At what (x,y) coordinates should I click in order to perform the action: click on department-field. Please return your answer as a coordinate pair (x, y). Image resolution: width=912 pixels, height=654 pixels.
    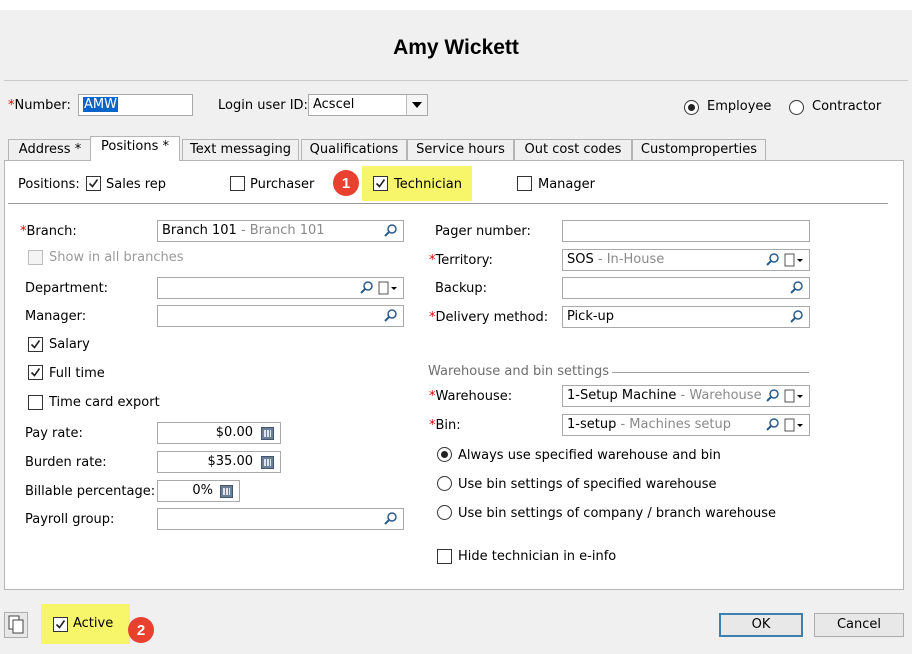
    Looking at the image, I should click on (280, 288).